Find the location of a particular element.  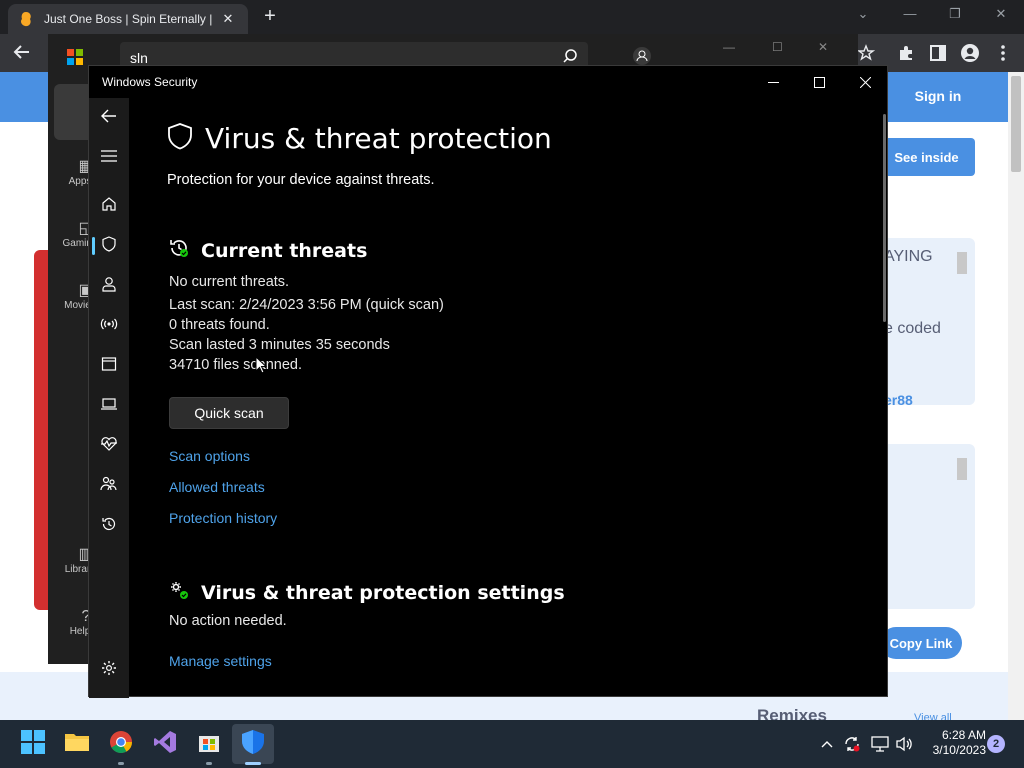

heart-pulse-icon is located at coordinates (109, 446).